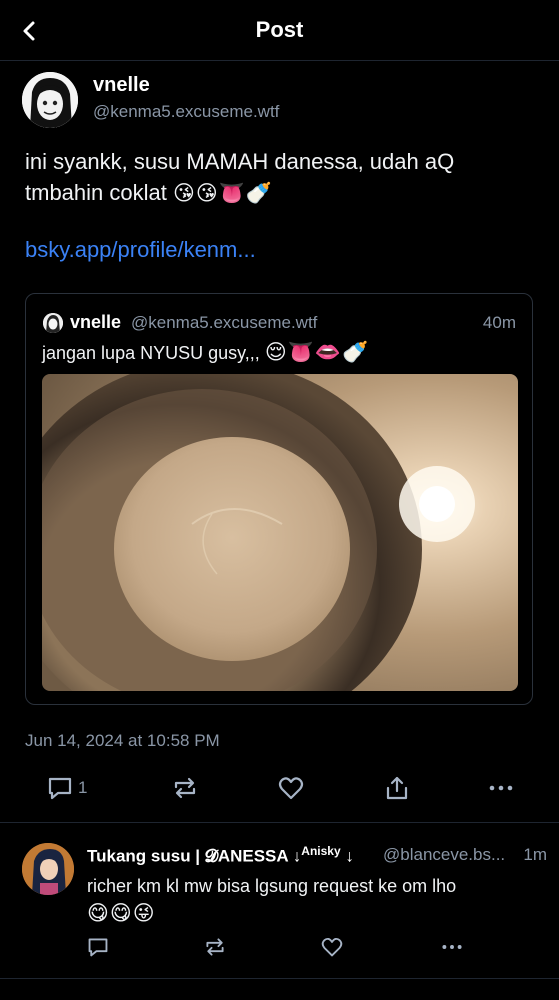  Describe the element at coordinates (122, 740) in the screenshot. I see `post-timestamp: Jun 14, 2024 at 10:58 PM` at that location.